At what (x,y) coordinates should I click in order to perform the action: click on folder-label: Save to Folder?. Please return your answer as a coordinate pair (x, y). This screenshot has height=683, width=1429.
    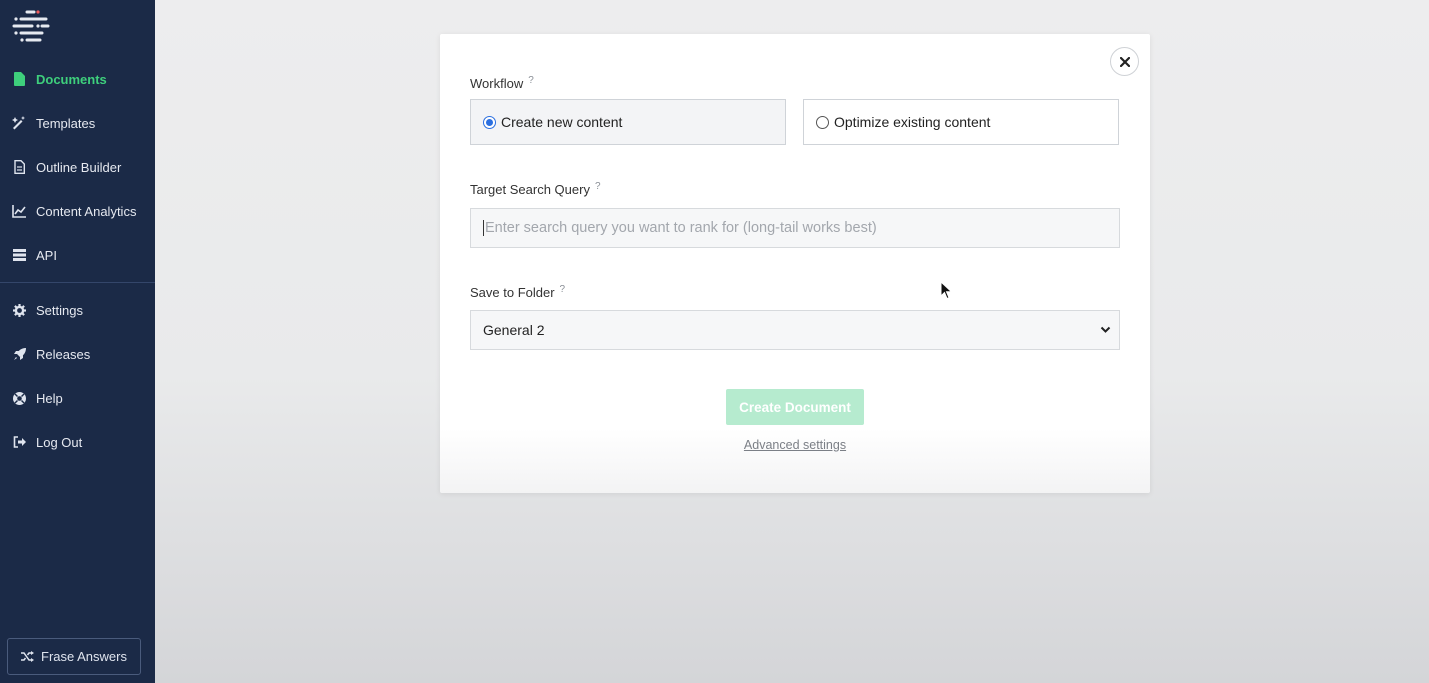
    Looking at the image, I should click on (518, 292).